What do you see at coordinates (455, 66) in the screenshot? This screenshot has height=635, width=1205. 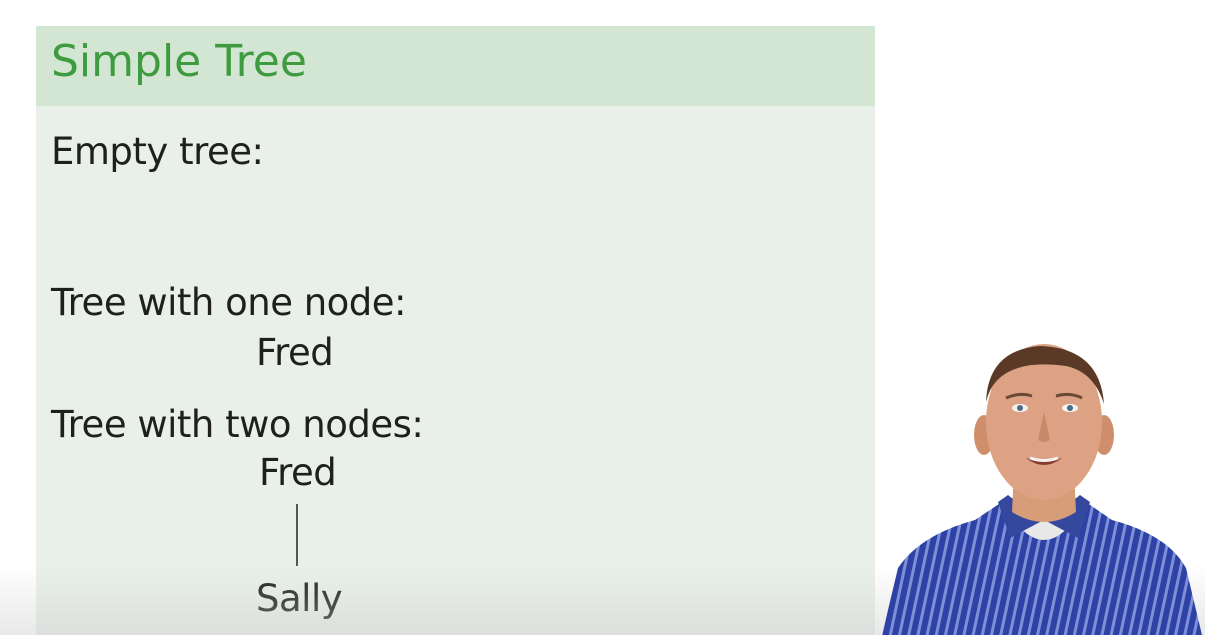 I see `slide-header: Simple Tree` at bounding box center [455, 66].